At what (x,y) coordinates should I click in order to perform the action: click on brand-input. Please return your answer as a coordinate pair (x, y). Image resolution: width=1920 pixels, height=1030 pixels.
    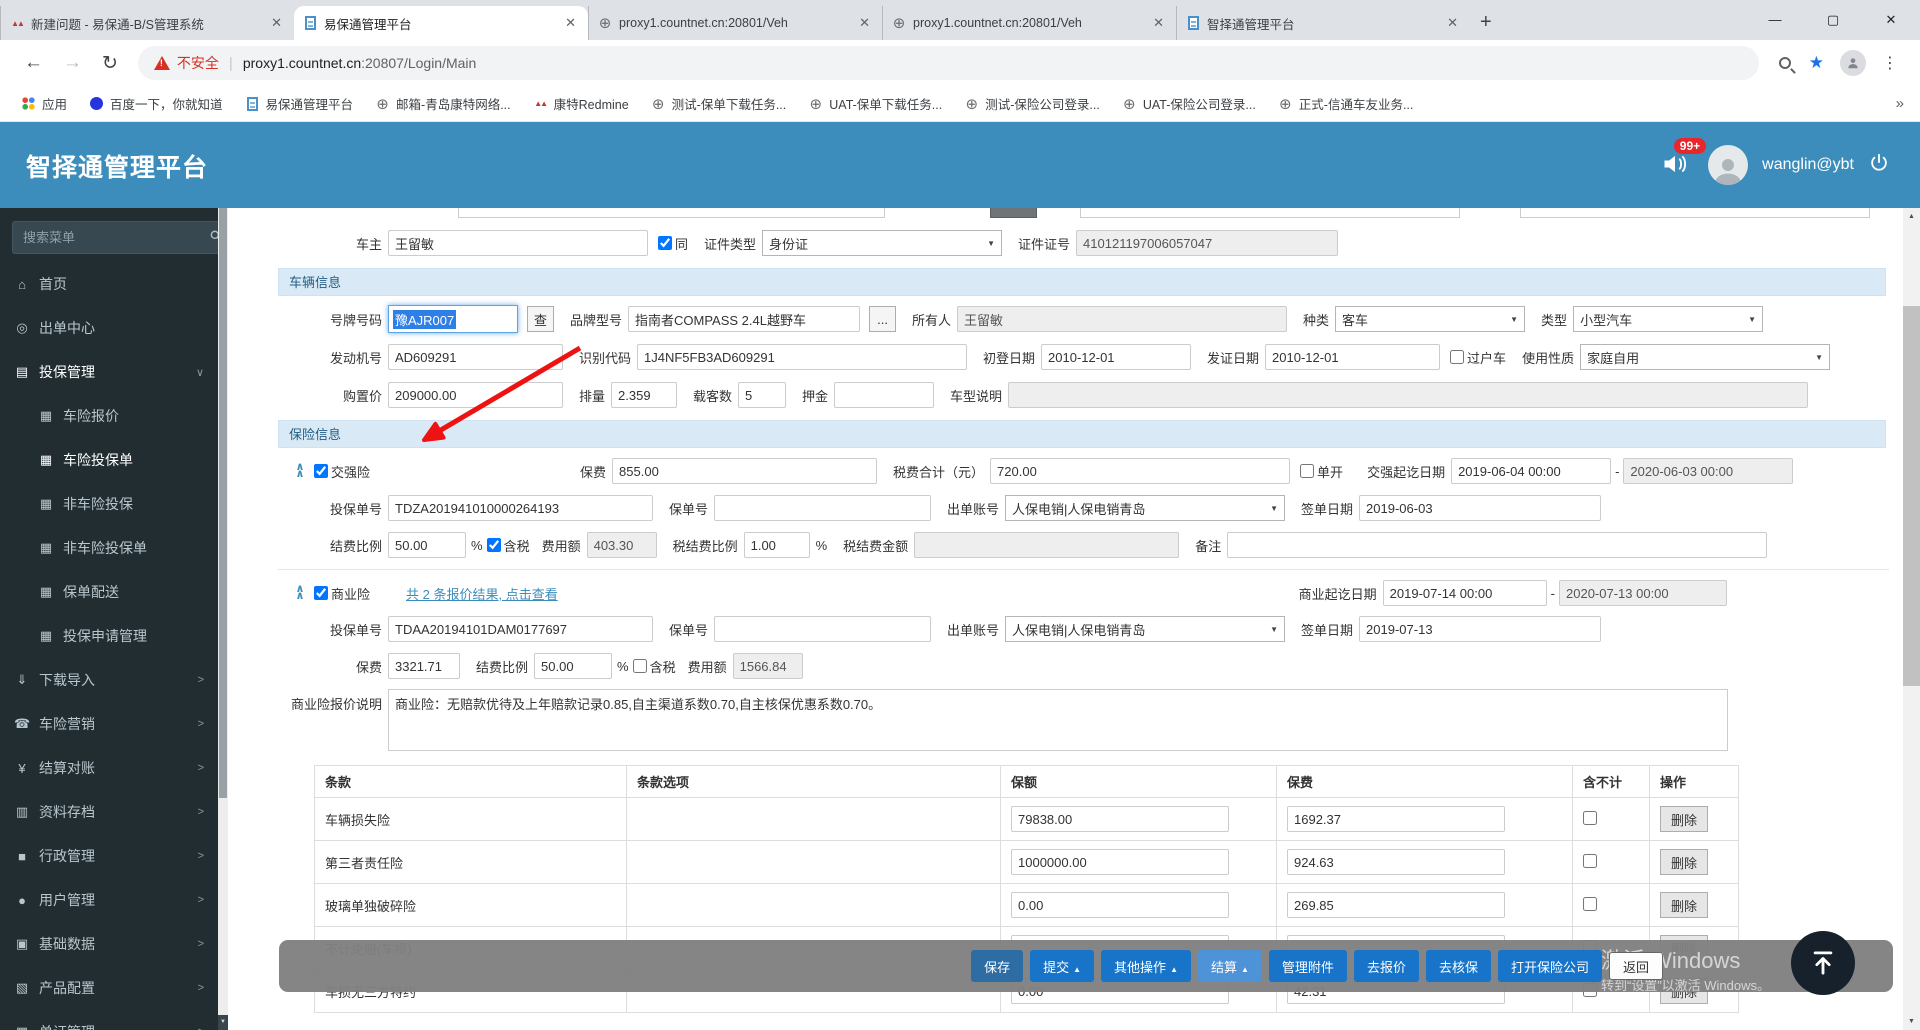
    Looking at the image, I should click on (744, 319).